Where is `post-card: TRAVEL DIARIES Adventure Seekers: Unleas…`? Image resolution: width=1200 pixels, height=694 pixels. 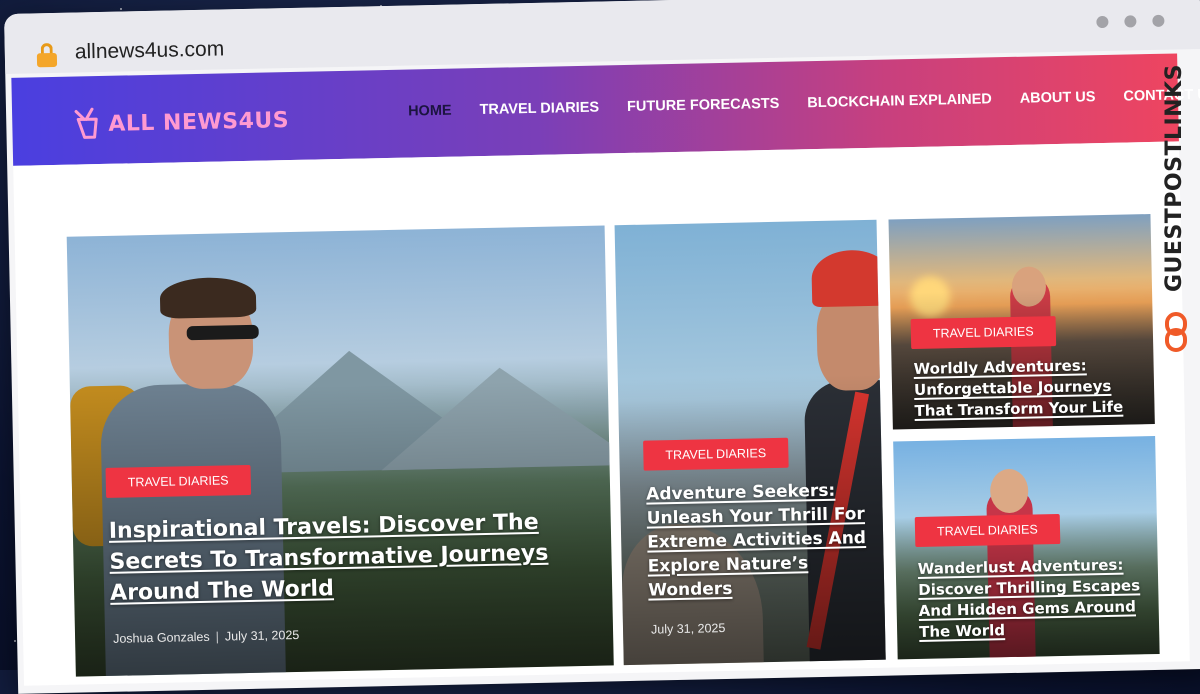 post-card: TRAVEL DIARIES Adventure Seekers: Unleas… is located at coordinates (750, 442).